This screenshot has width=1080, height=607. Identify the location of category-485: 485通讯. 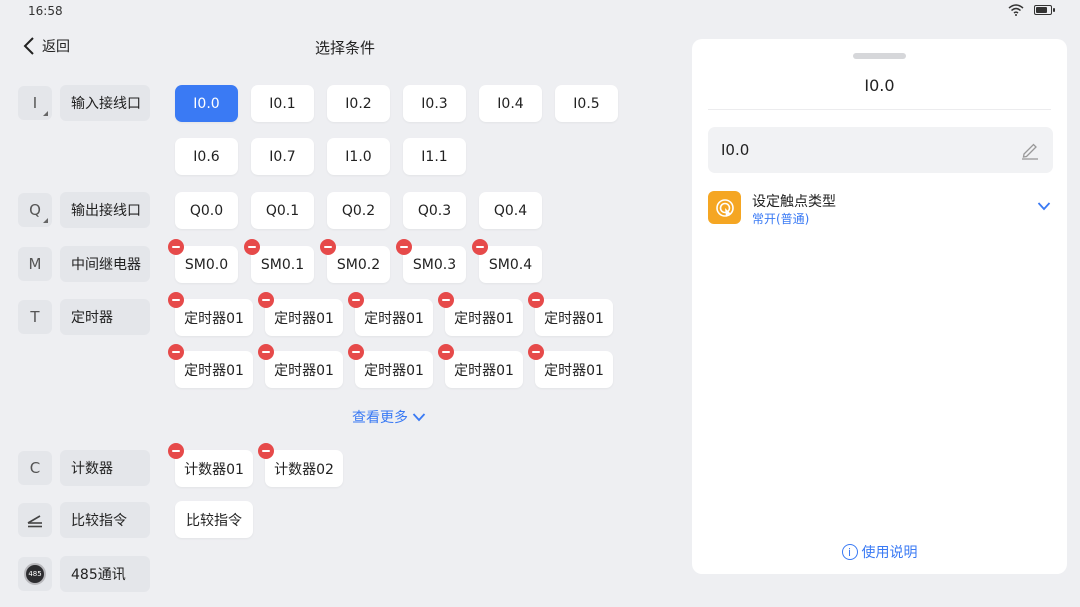
(105, 574).